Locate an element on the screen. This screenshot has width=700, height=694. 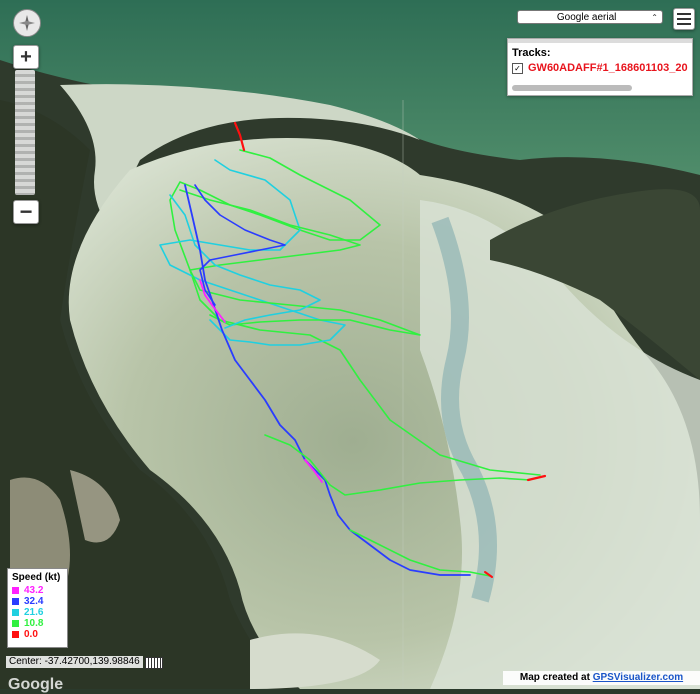
tracks-title: Tracks: is located at coordinates (531, 53).